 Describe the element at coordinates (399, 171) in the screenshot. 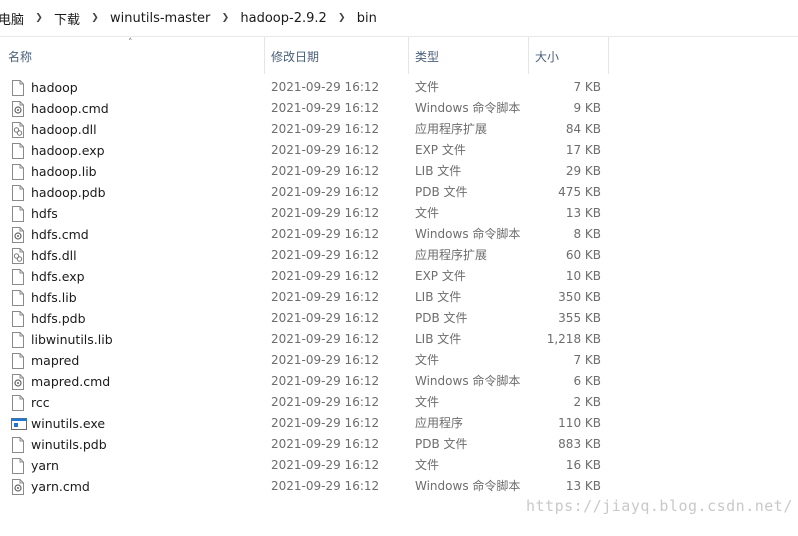

I see `file-row: hadoop.lib 2021-09-29 16:12 LIB 文件 29 KB` at that location.